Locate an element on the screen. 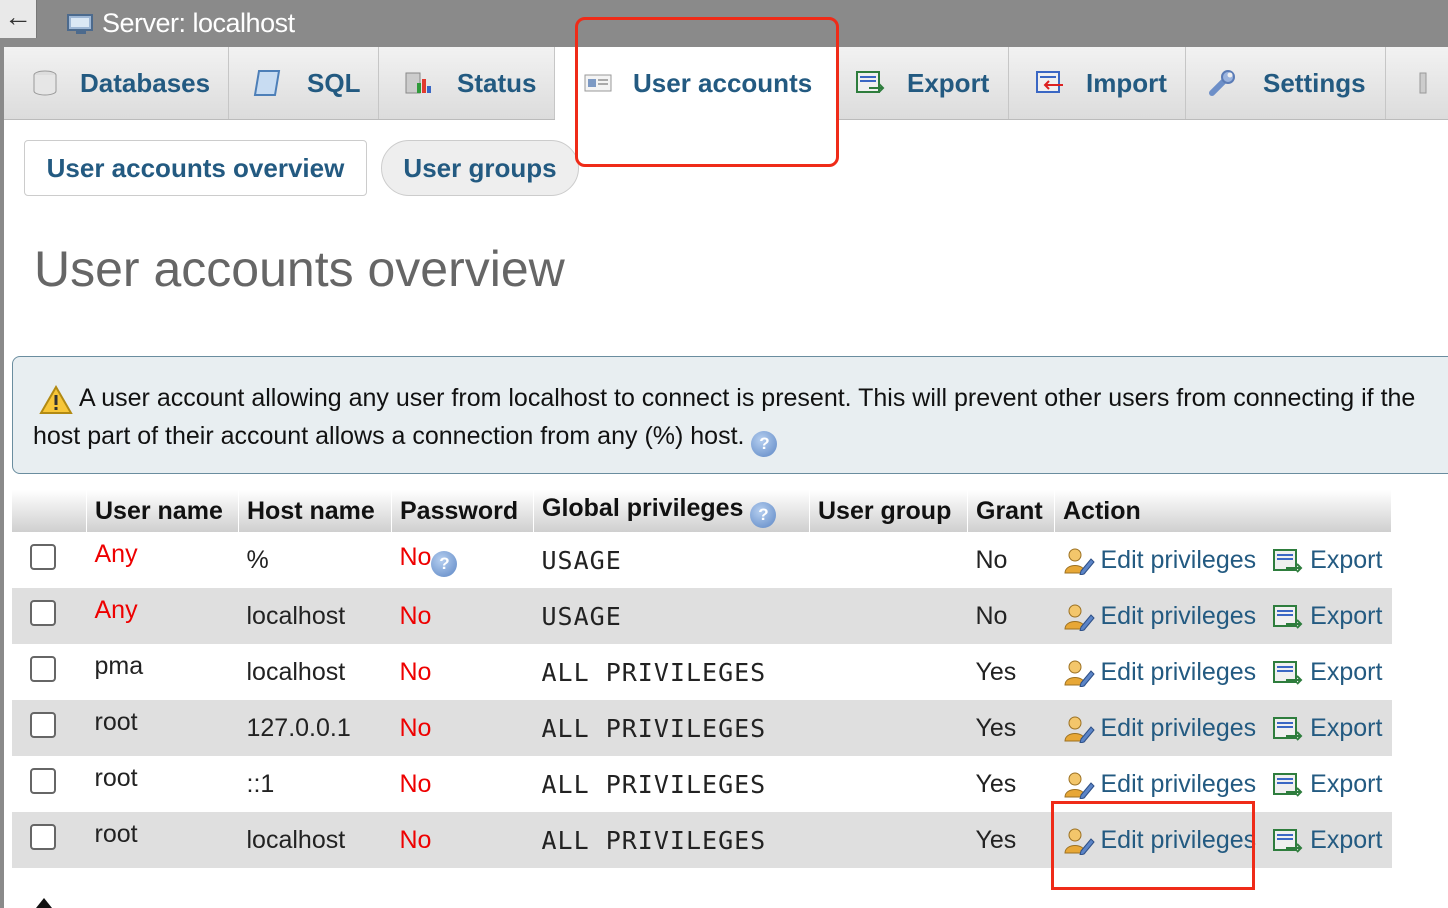 The height and width of the screenshot is (908, 1448). subtab-user-groups: User groups is located at coordinates (480, 168).